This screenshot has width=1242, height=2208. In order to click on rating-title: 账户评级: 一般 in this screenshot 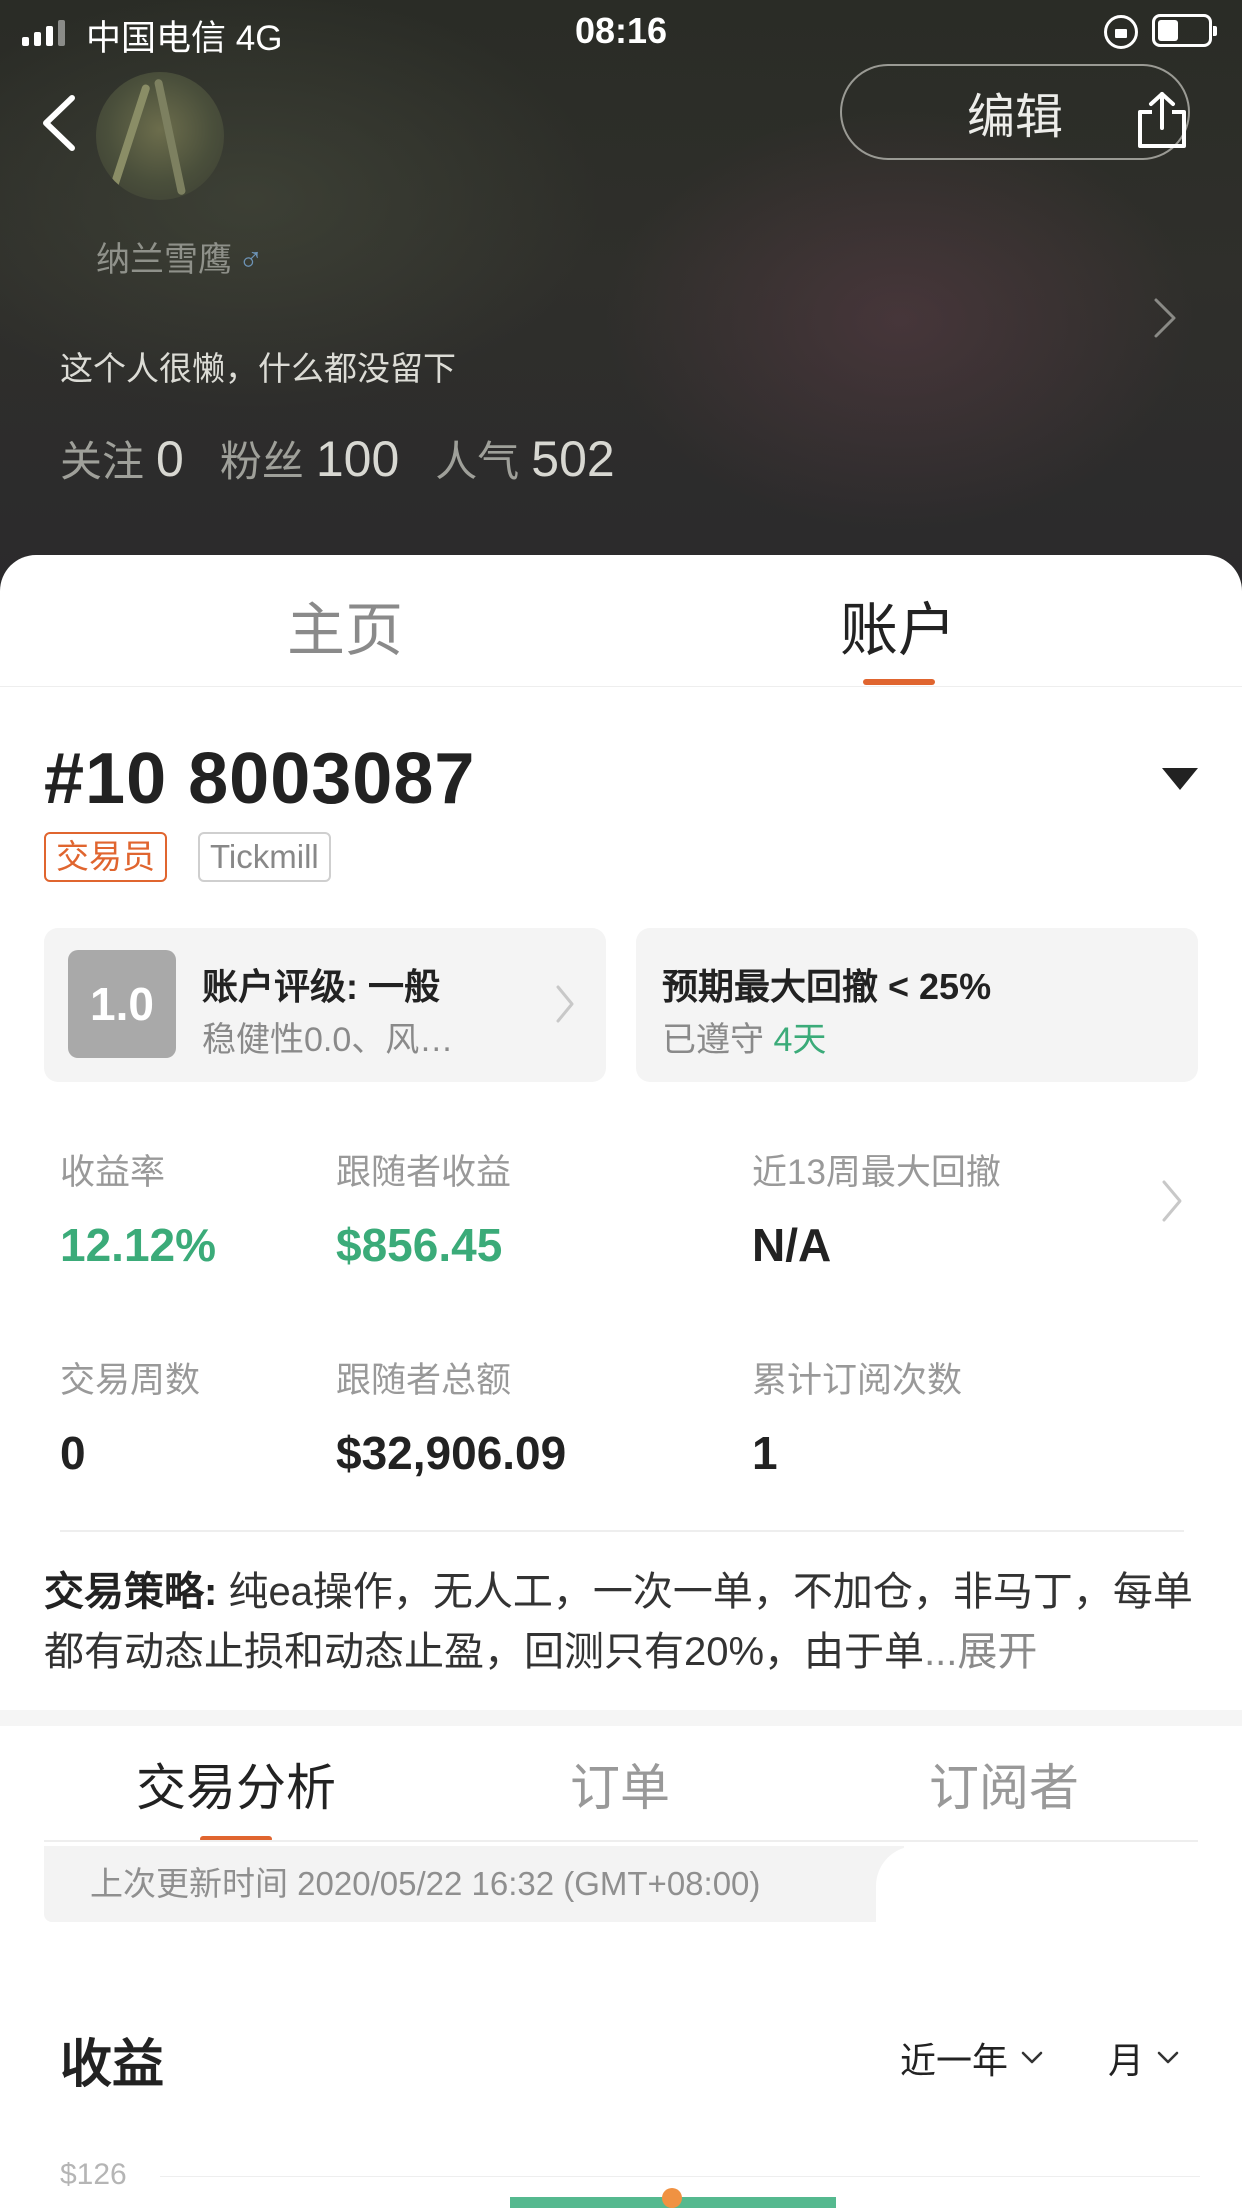, I will do `click(321, 986)`.